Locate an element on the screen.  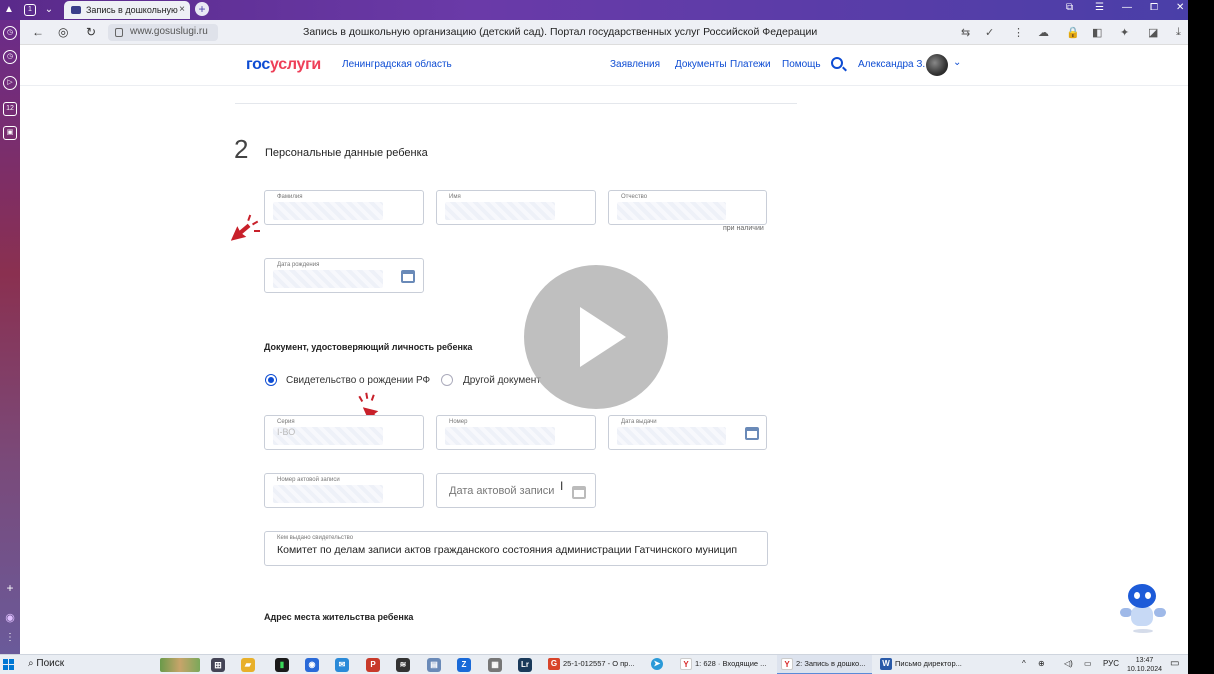
assistant-robot-icon is located at coordinates (1143, 609).